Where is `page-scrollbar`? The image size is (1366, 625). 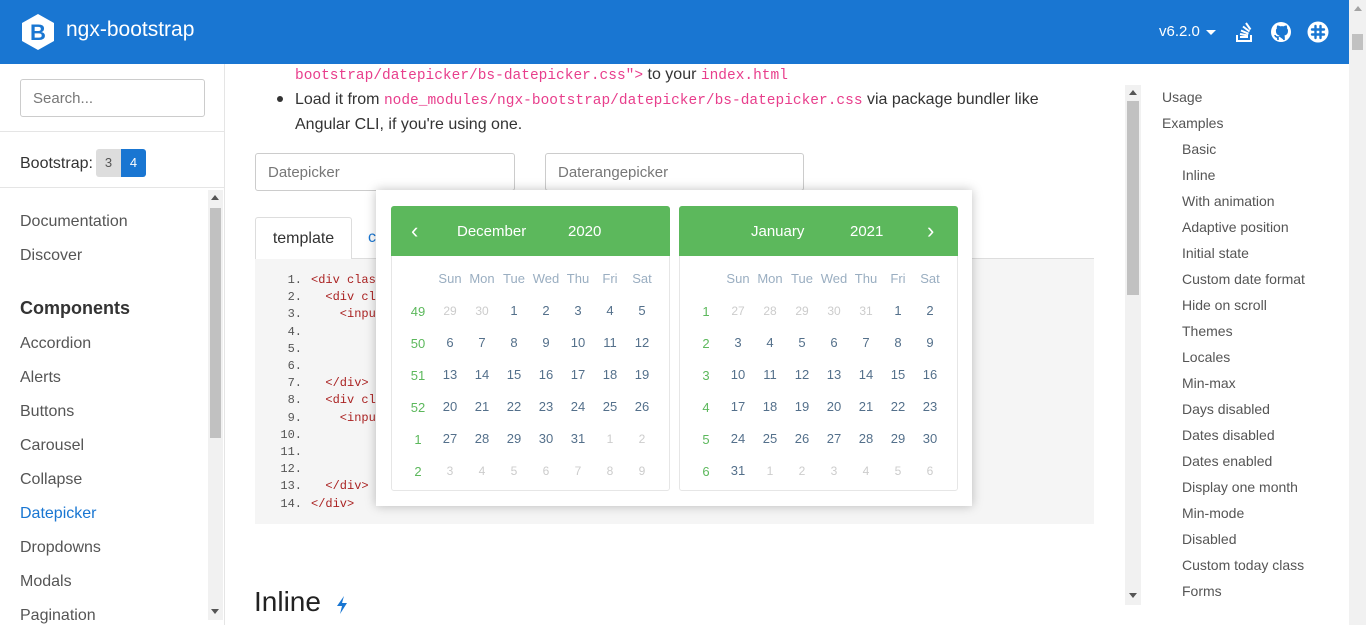 page-scrollbar is located at coordinates (1357, 312).